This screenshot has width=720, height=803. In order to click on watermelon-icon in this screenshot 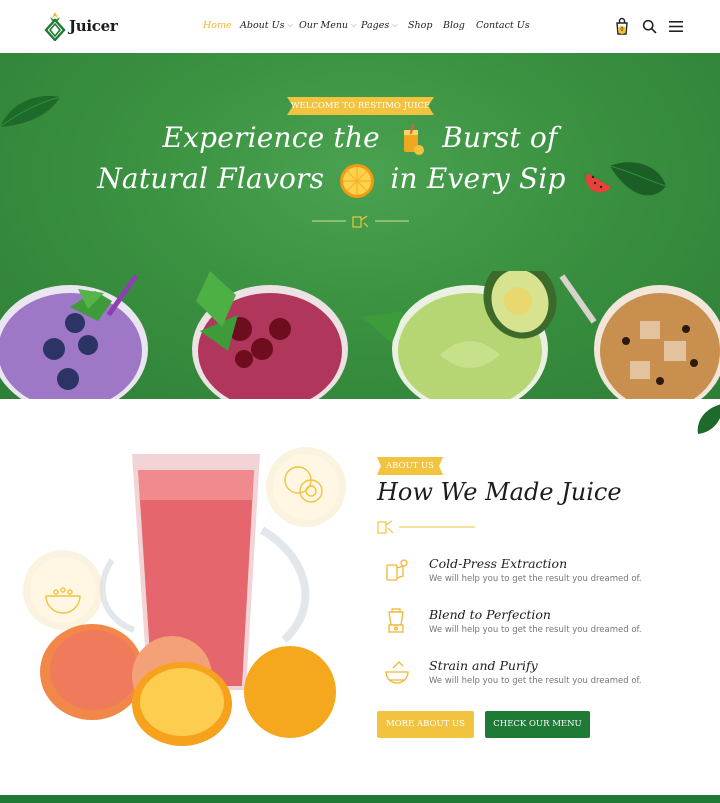, I will do `click(598, 181)`.